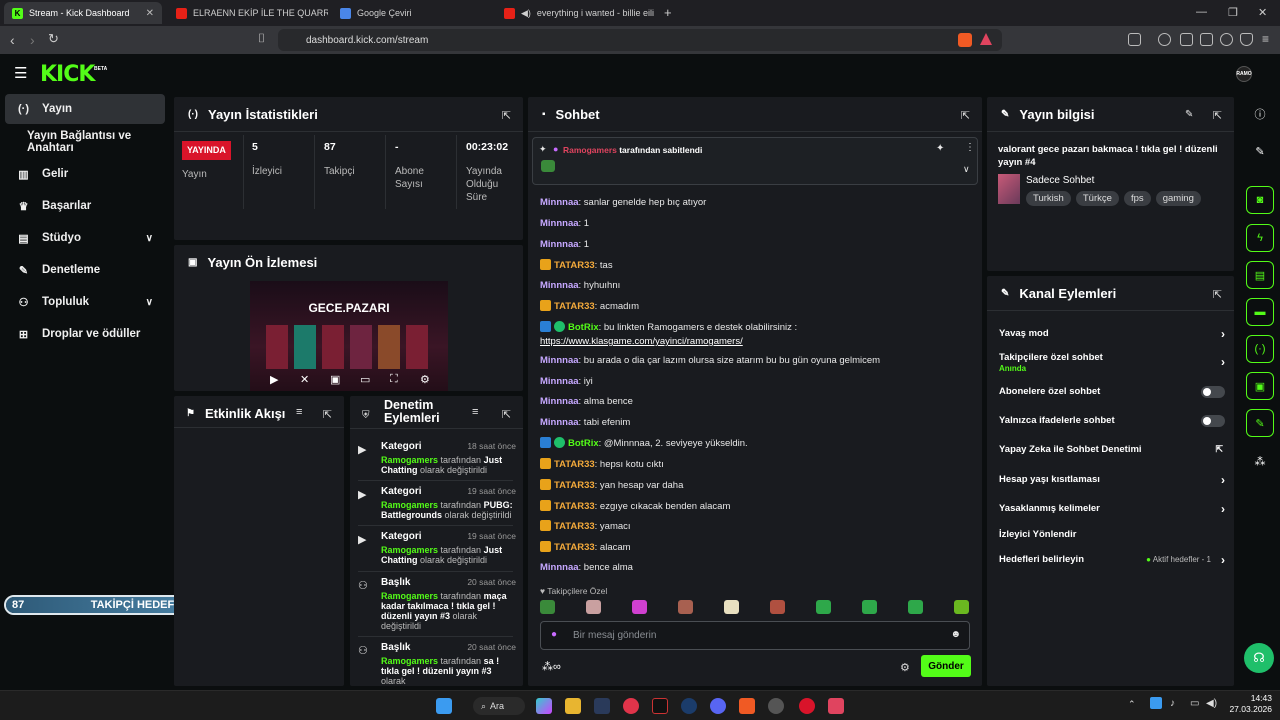 The image size is (1280, 720). I want to click on notes-icon: ▤, so click(1260, 275).